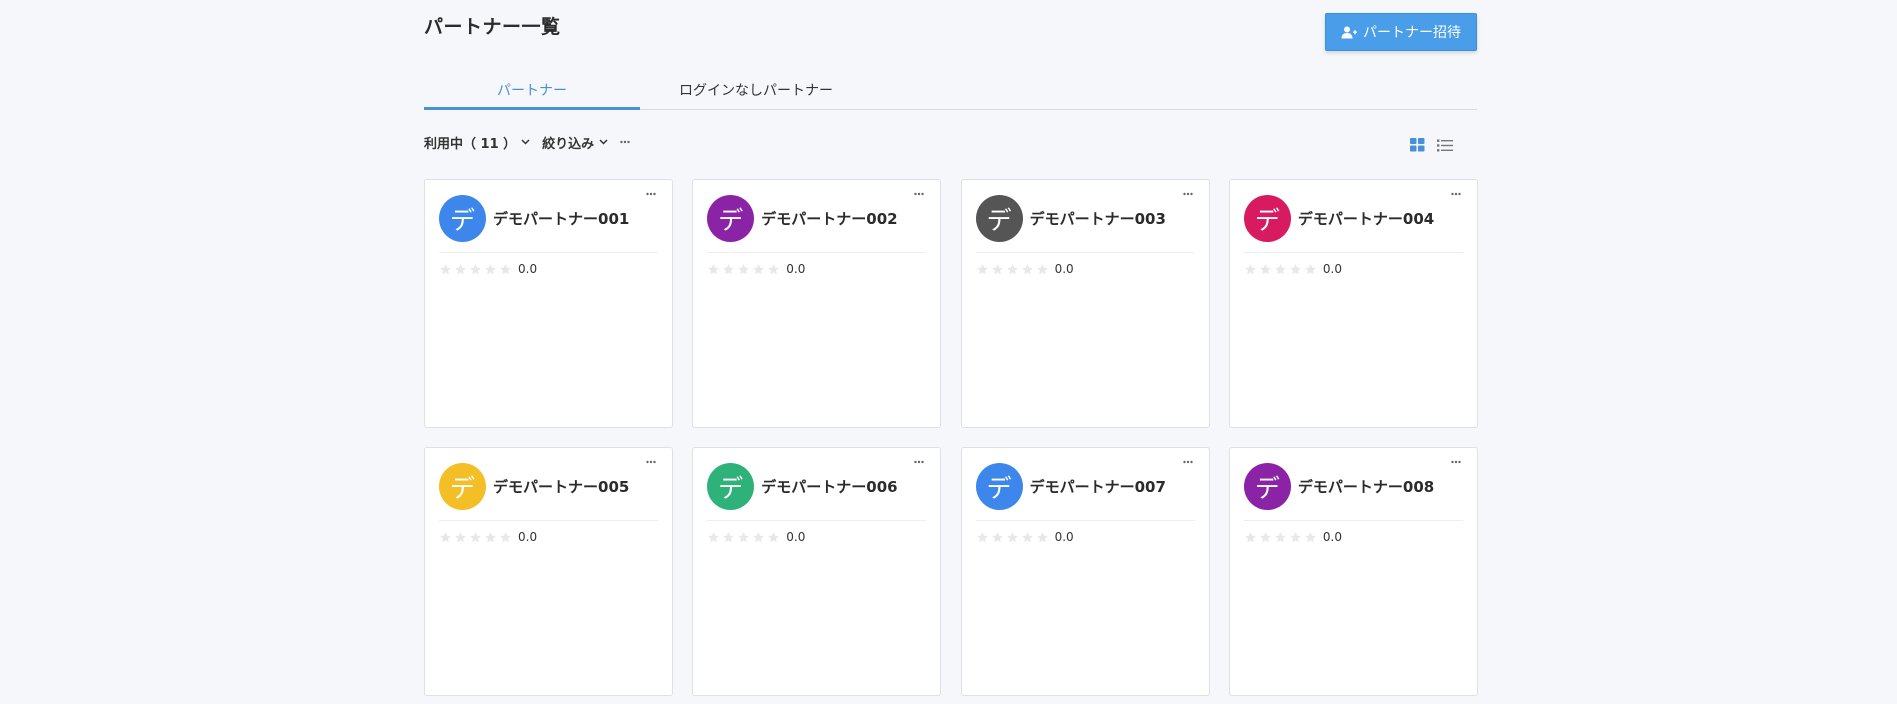 The image size is (1897, 704). I want to click on invite-partner-button: パートナー招待, so click(1401, 32).